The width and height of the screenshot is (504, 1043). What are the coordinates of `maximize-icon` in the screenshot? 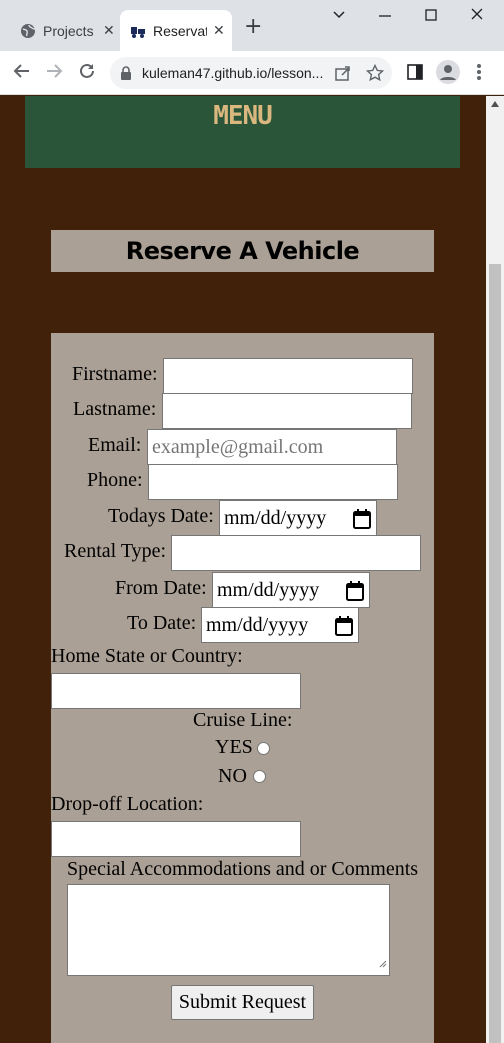 It's located at (431, 17).